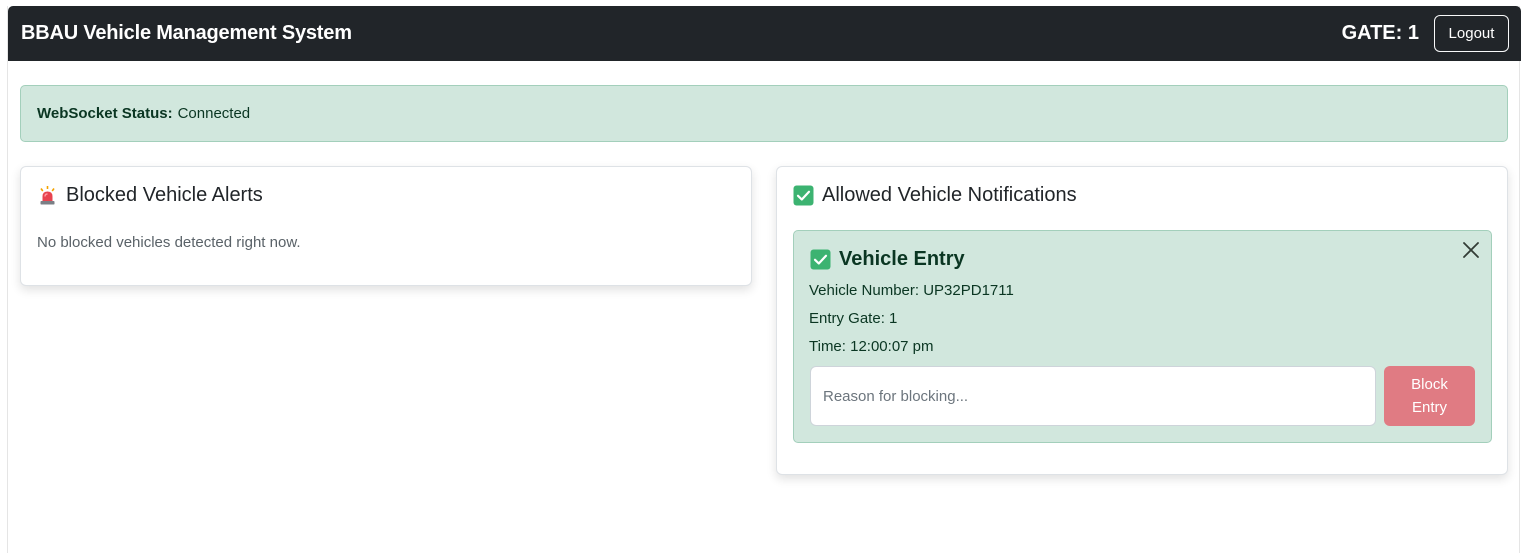  Describe the element at coordinates (47, 195) in the screenshot. I see `siren-icon` at that location.